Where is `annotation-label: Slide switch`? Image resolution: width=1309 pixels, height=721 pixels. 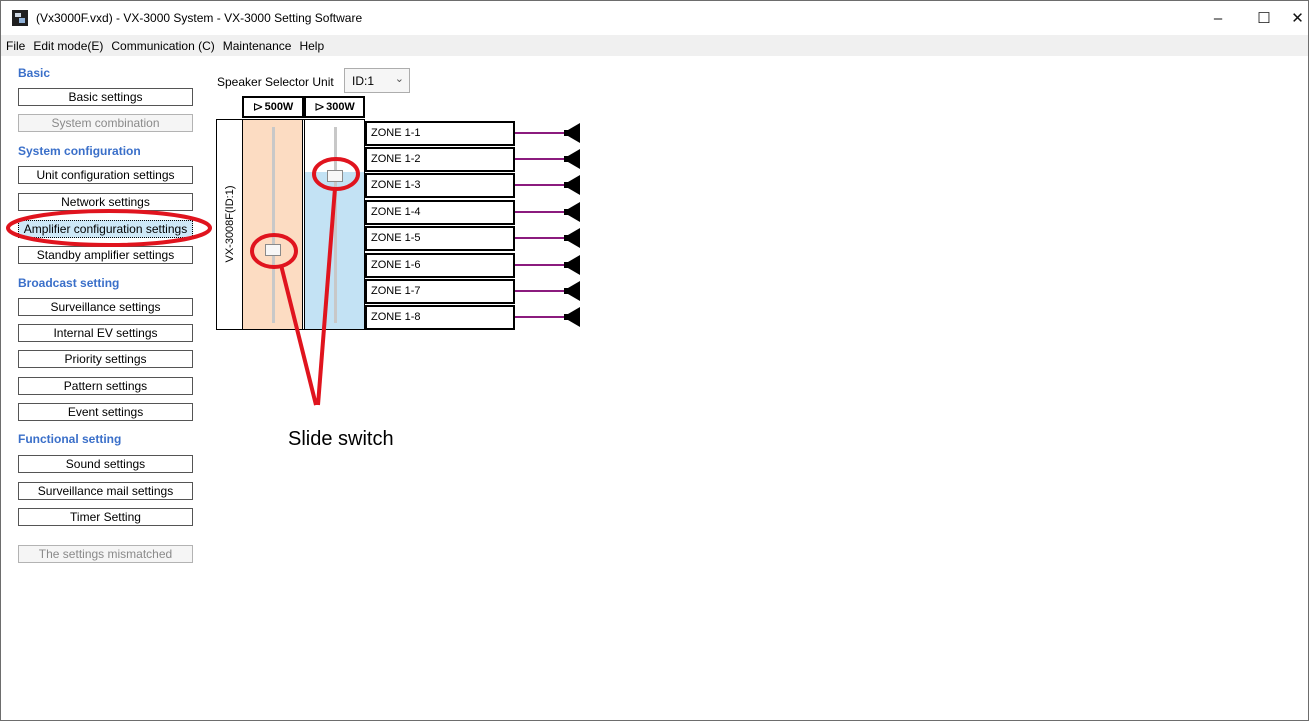 annotation-label: Slide switch is located at coordinates (341, 439).